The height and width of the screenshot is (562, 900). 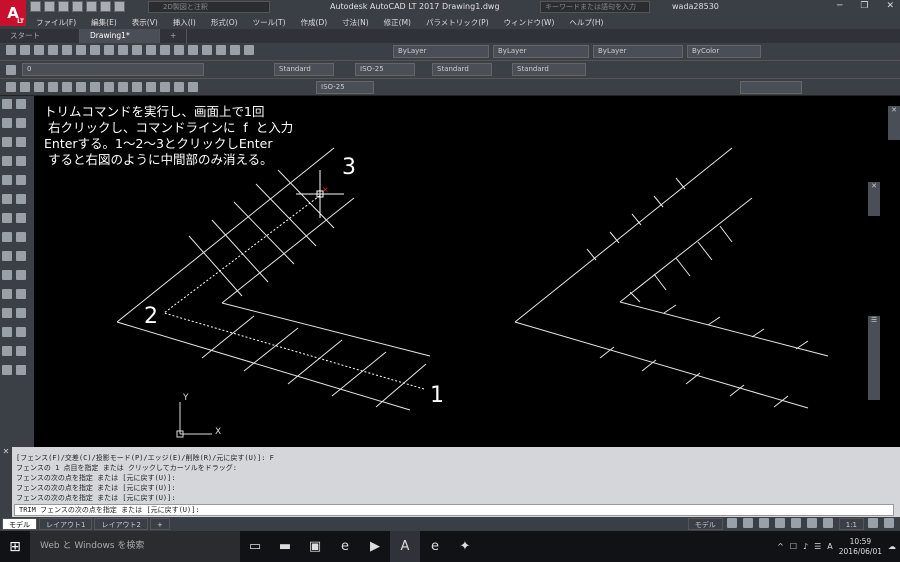 What do you see at coordinates (7, 104) in the screenshot?
I see `line-icon` at bounding box center [7, 104].